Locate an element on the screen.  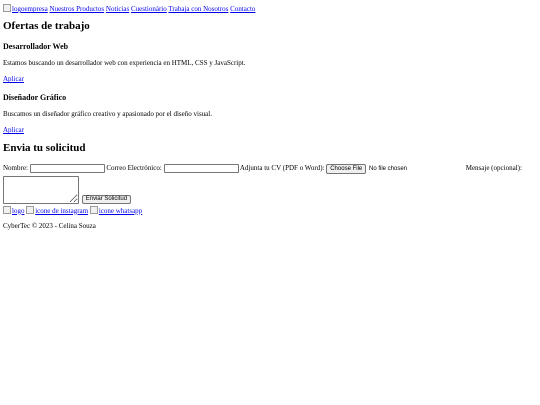
nav-link-noticias: Noticias is located at coordinates (117, 9).